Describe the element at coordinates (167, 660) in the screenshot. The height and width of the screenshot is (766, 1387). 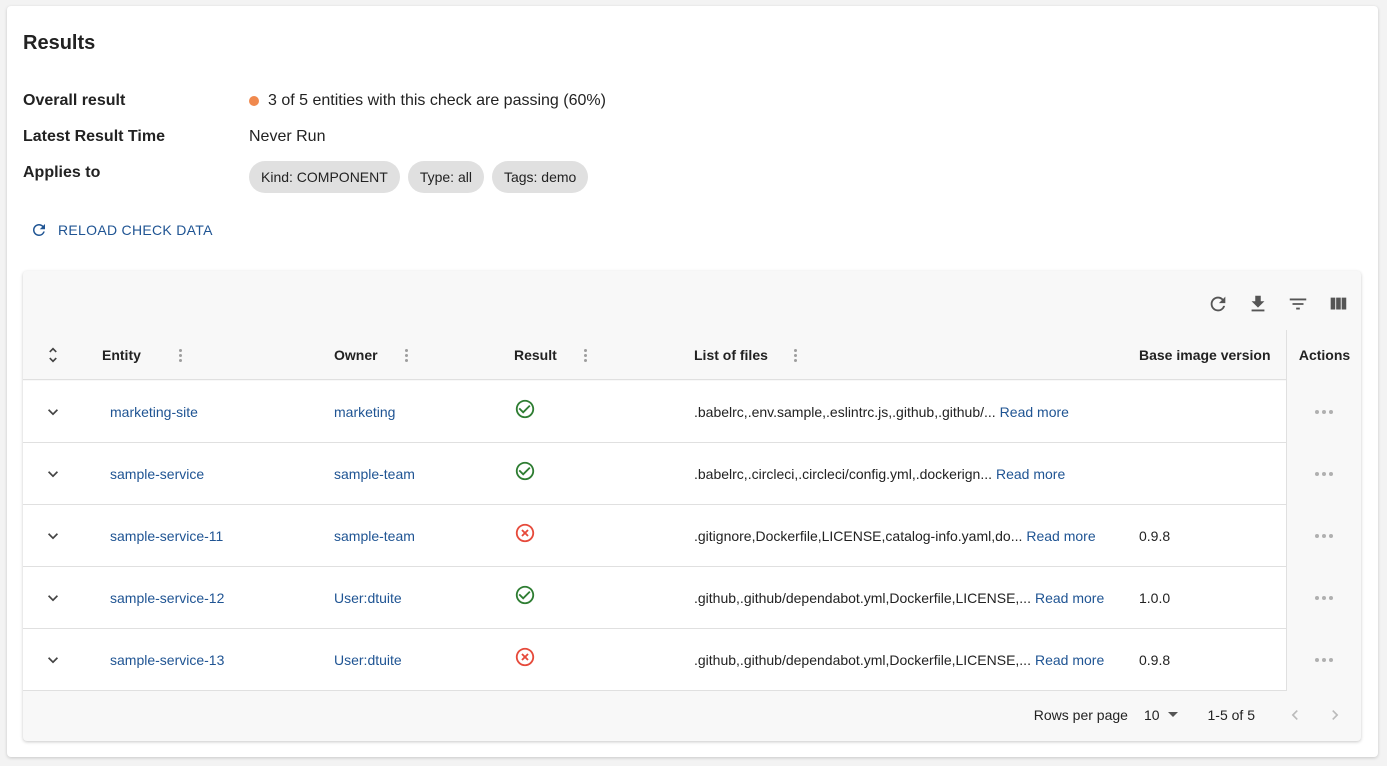
I see `entity-link: sample-service-13` at that location.